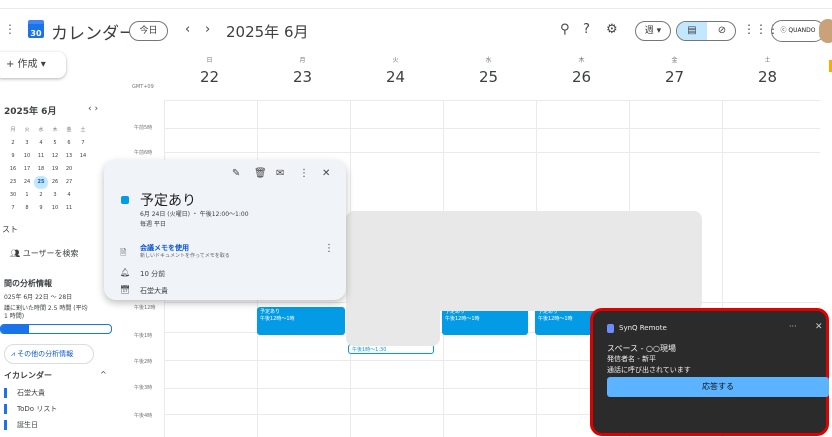  What do you see at coordinates (395, 77) in the screenshot?
I see `day-number: 24` at bounding box center [395, 77].